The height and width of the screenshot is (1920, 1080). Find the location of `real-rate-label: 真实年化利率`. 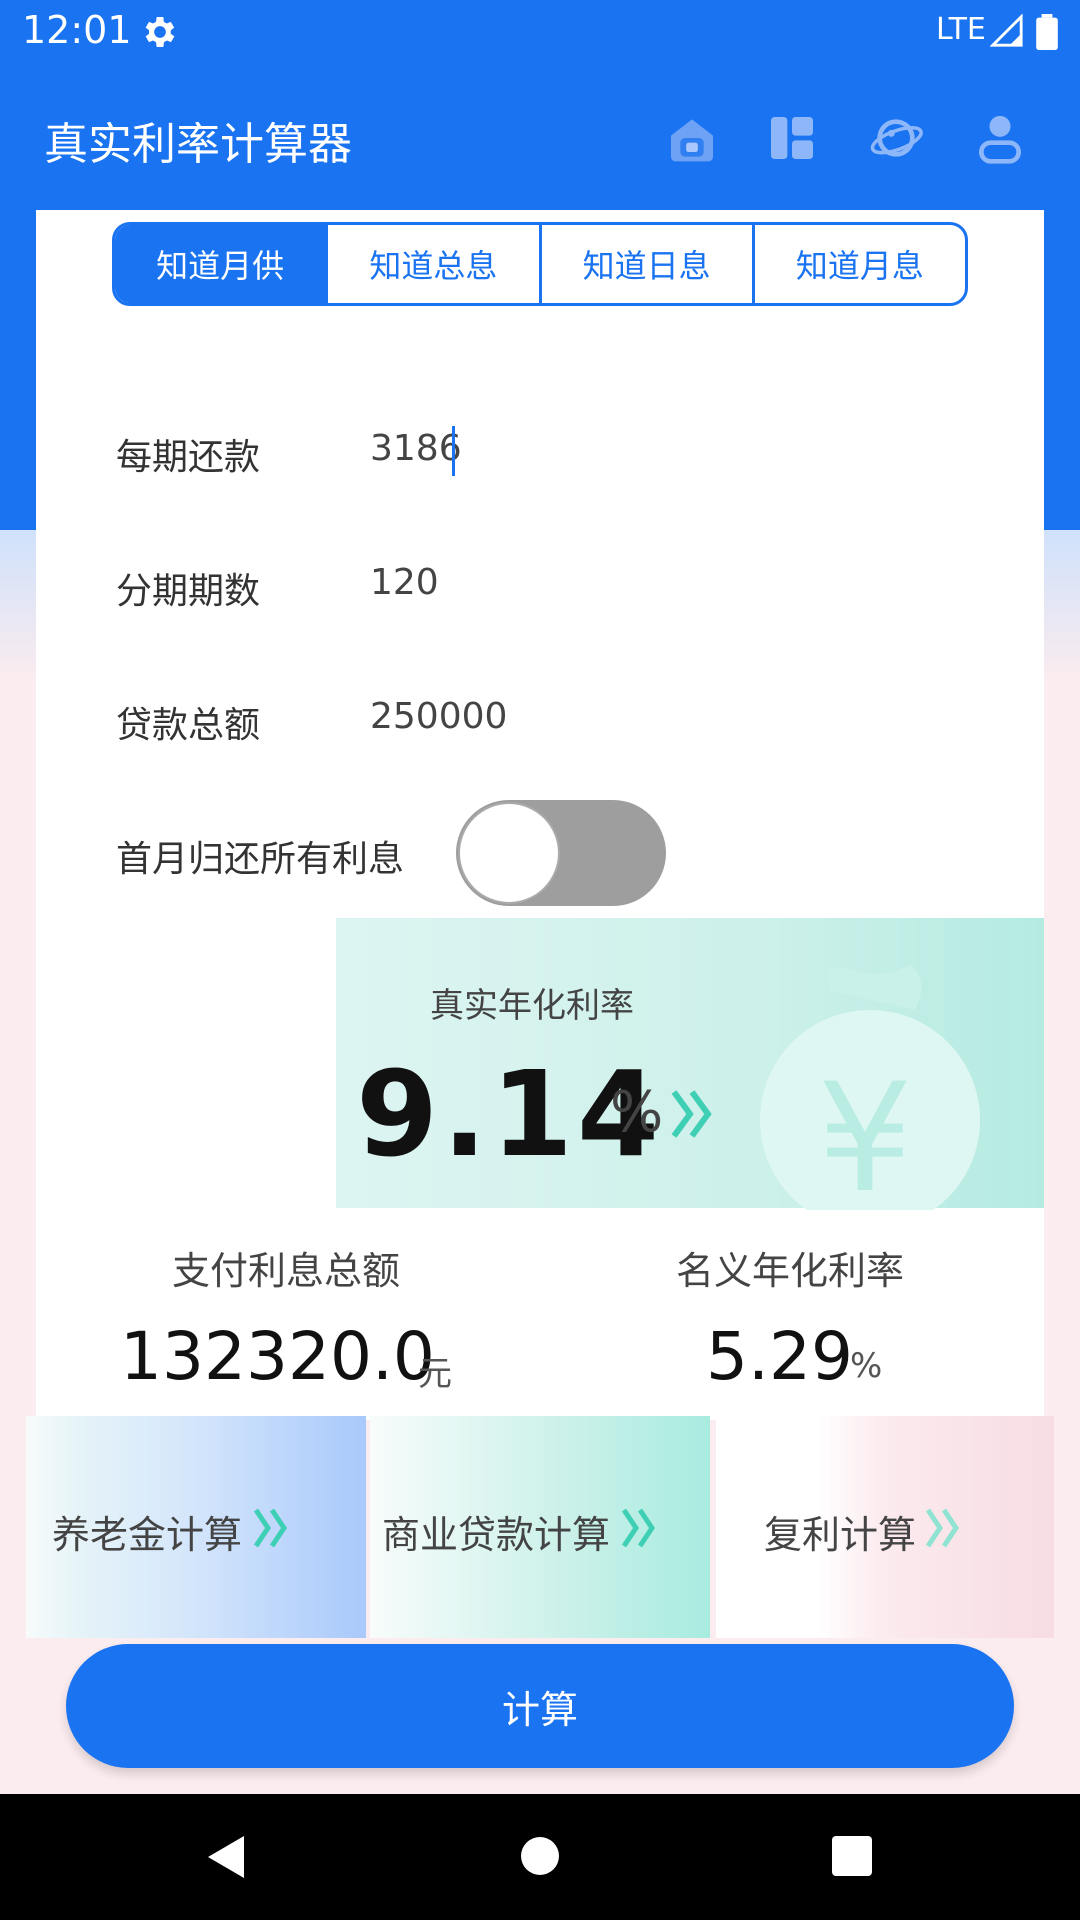

real-rate-label: 真实年化利率 is located at coordinates (532, 1006).